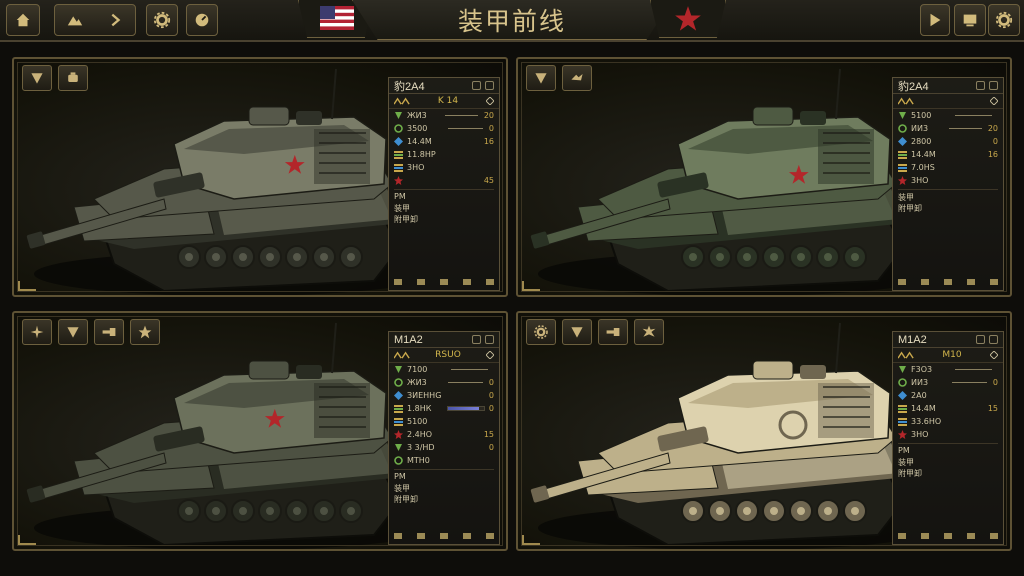  Describe the element at coordinates (95, 20) in the screenshot. I see `nav-group` at that location.